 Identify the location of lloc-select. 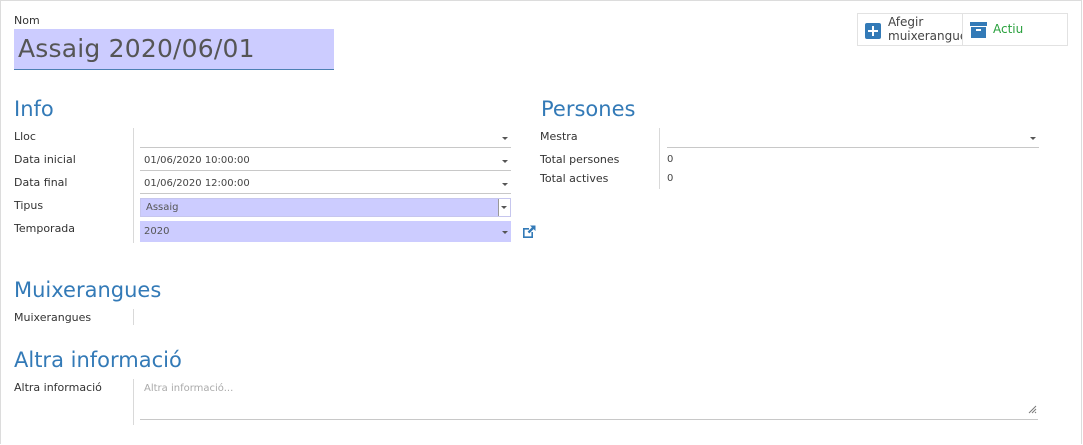
(325, 138).